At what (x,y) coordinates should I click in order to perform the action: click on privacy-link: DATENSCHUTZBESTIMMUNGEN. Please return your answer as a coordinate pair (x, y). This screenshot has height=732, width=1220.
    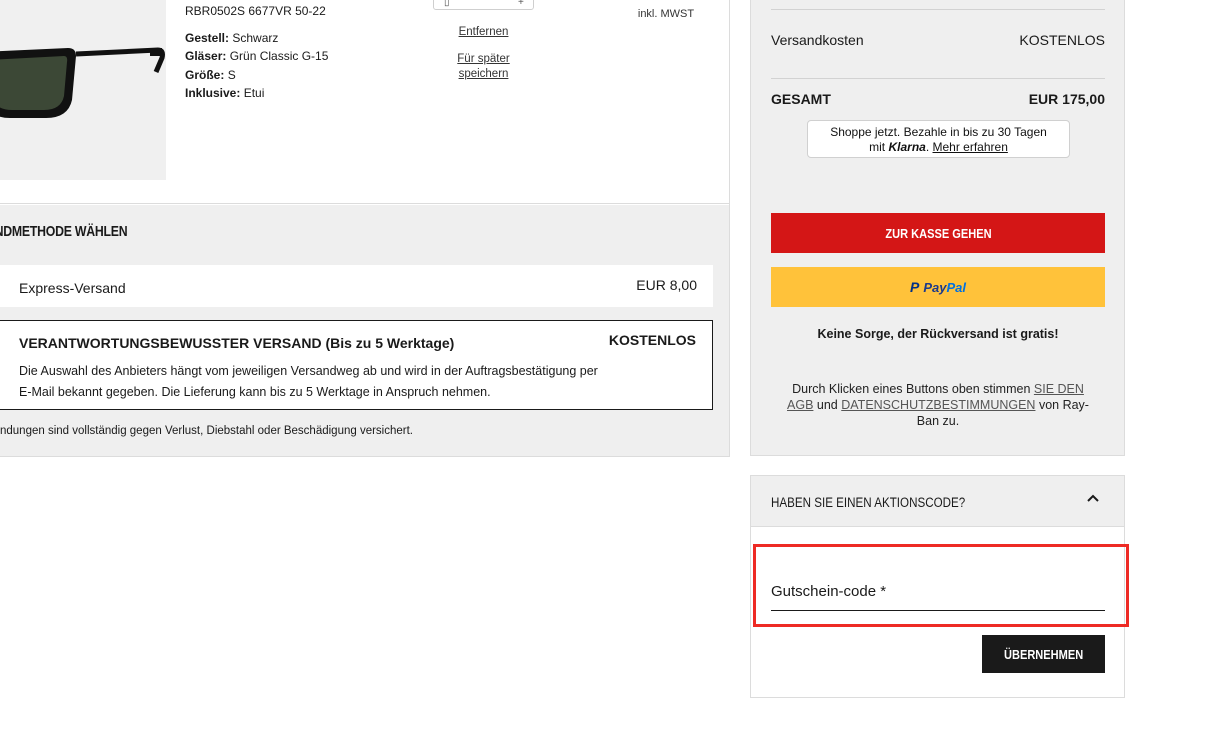
    Looking at the image, I should click on (938, 405).